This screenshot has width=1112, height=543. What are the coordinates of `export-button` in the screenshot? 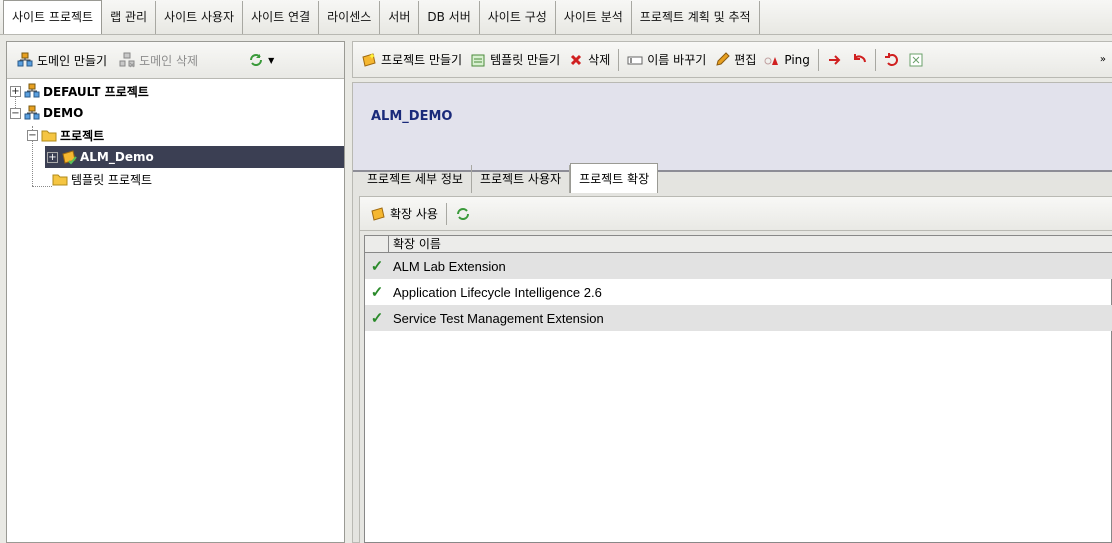 It's located at (916, 60).